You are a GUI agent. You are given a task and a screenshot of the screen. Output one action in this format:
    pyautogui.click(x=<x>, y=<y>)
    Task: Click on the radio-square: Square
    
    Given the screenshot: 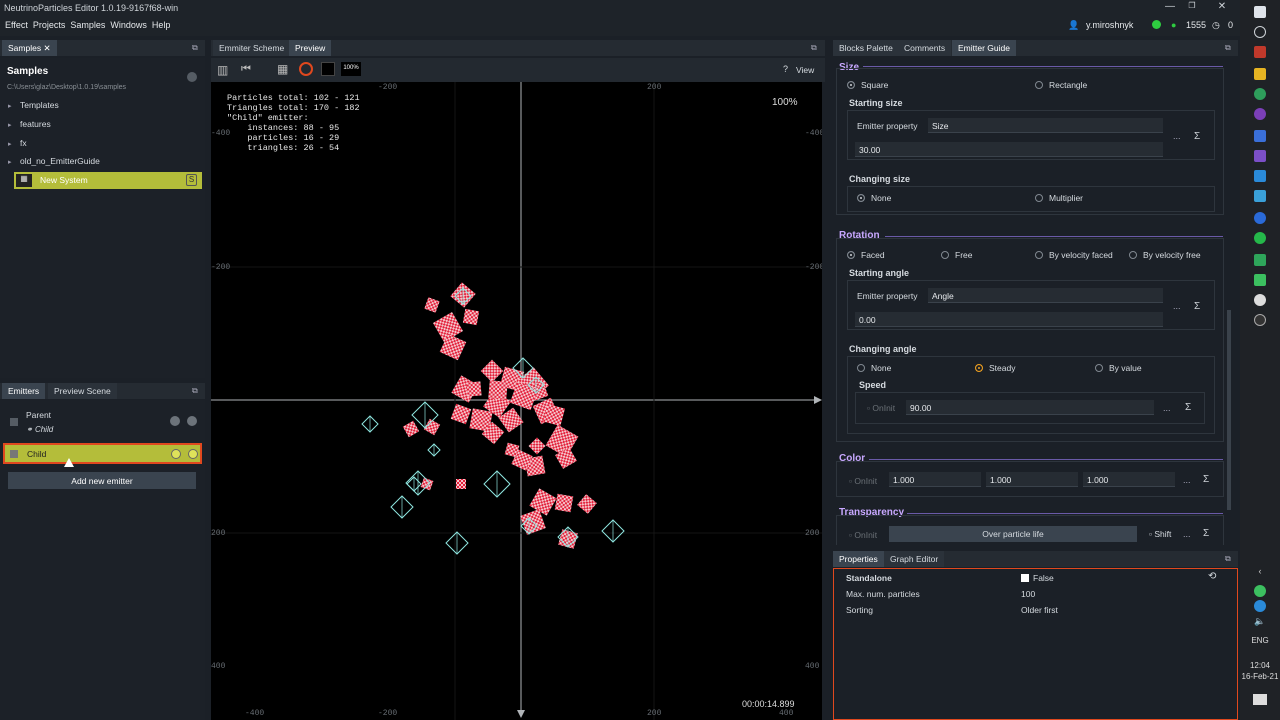 What is the action you would take?
    pyautogui.click(x=867, y=85)
    